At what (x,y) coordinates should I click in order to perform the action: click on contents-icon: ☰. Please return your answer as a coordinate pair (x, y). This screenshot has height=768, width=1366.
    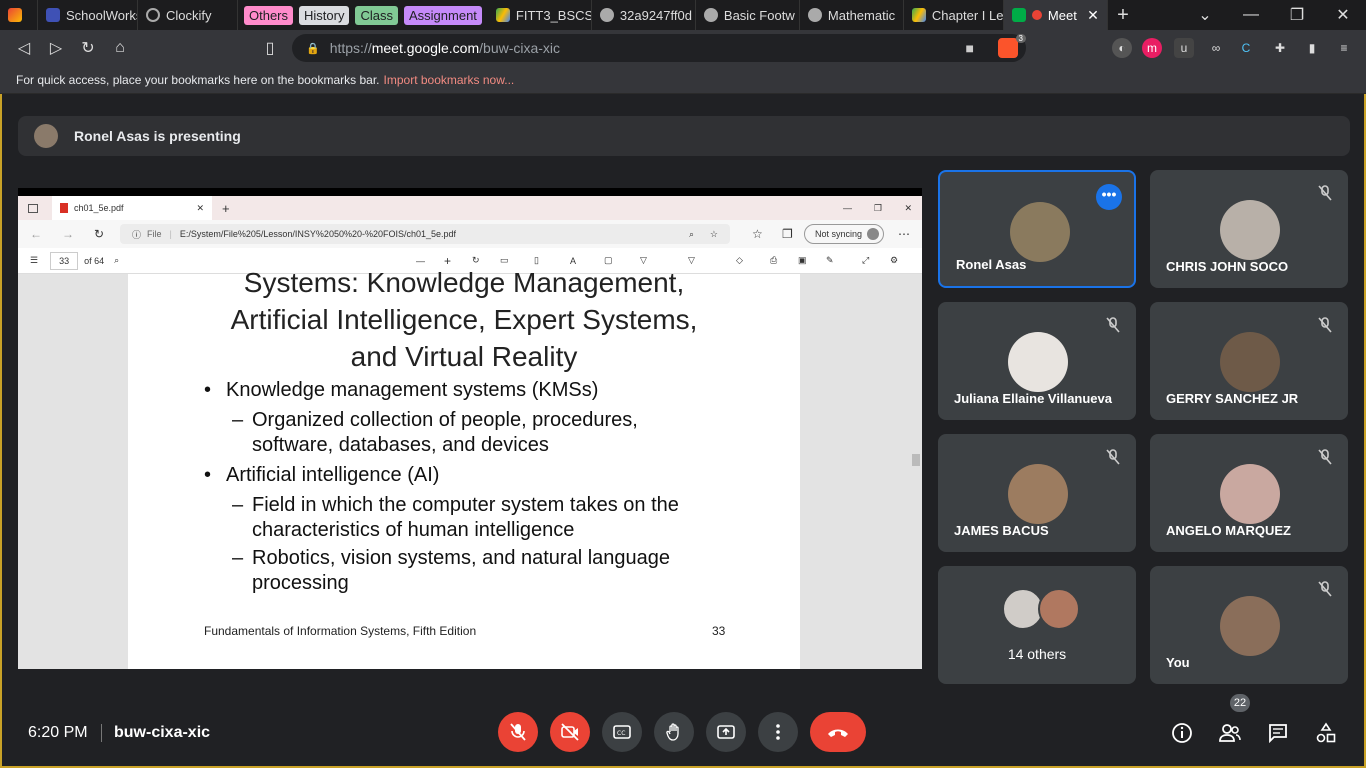
    Looking at the image, I should click on (34, 260).